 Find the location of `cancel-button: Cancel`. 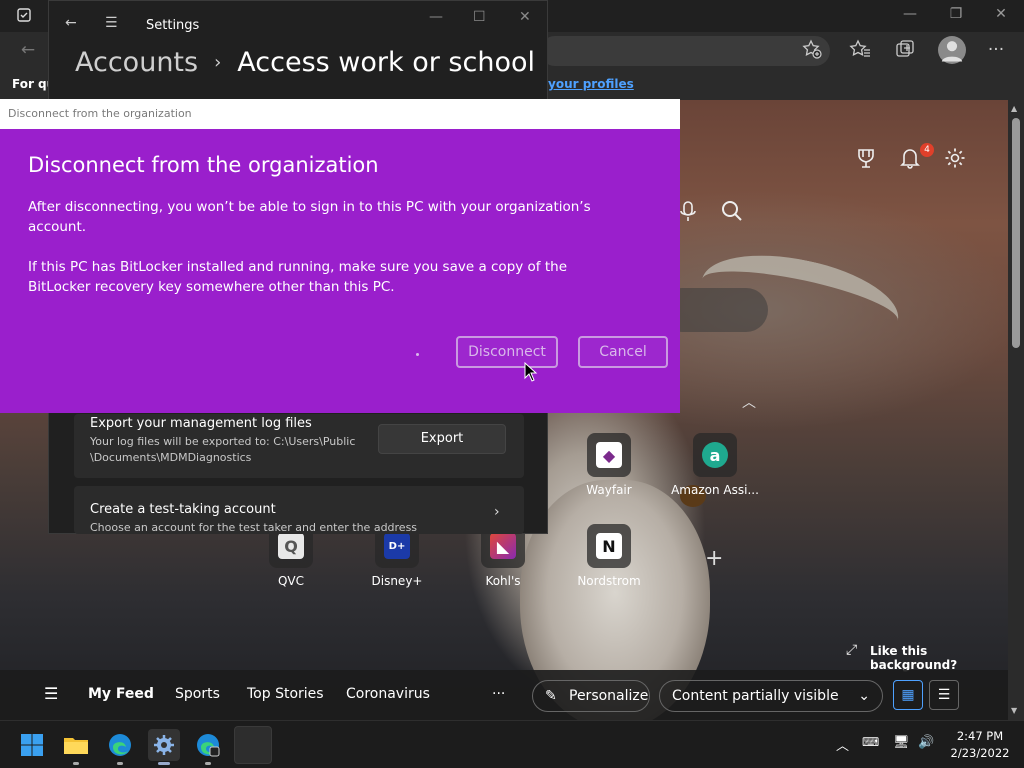

cancel-button: Cancel is located at coordinates (623, 352).